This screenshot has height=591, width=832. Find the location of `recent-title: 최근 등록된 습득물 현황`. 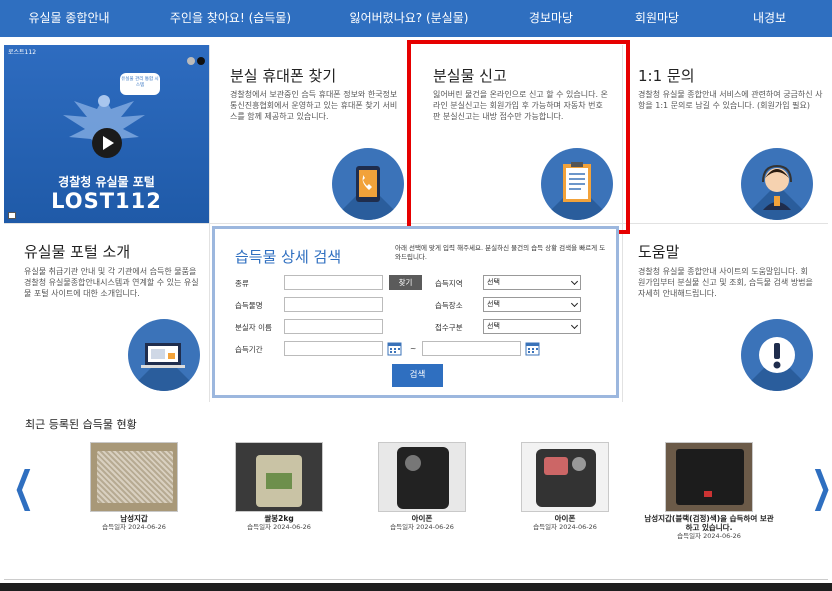

recent-title: 최근 등록된 습득물 현황 is located at coordinates (81, 424).